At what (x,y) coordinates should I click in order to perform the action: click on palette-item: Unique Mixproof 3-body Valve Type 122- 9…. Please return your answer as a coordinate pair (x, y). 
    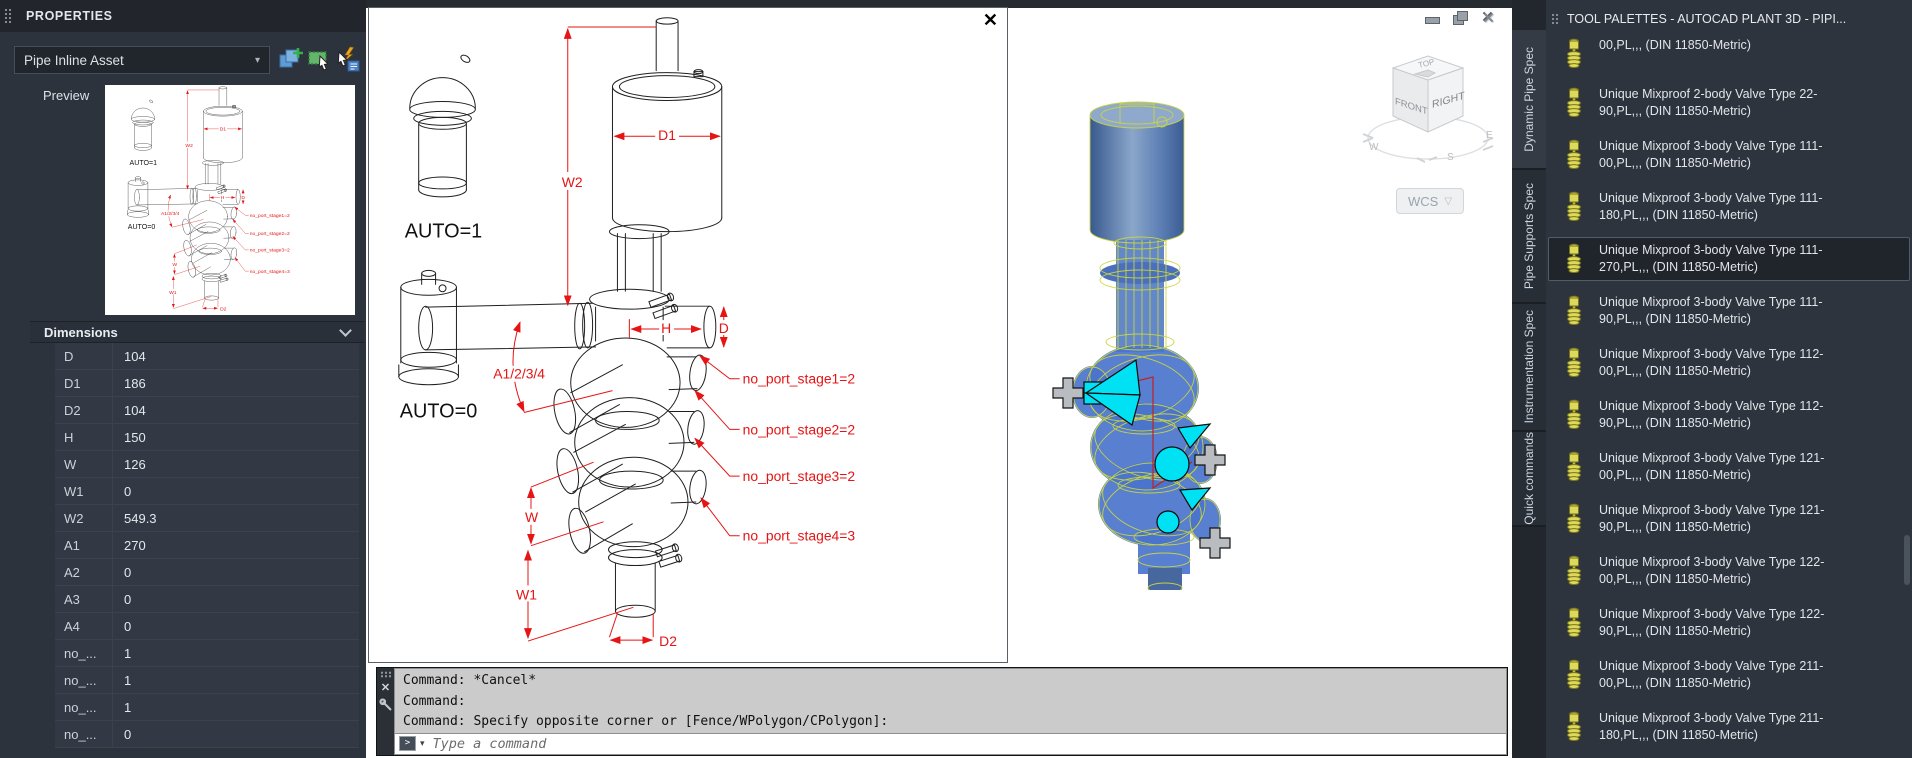
    Looking at the image, I should click on (1729, 623).